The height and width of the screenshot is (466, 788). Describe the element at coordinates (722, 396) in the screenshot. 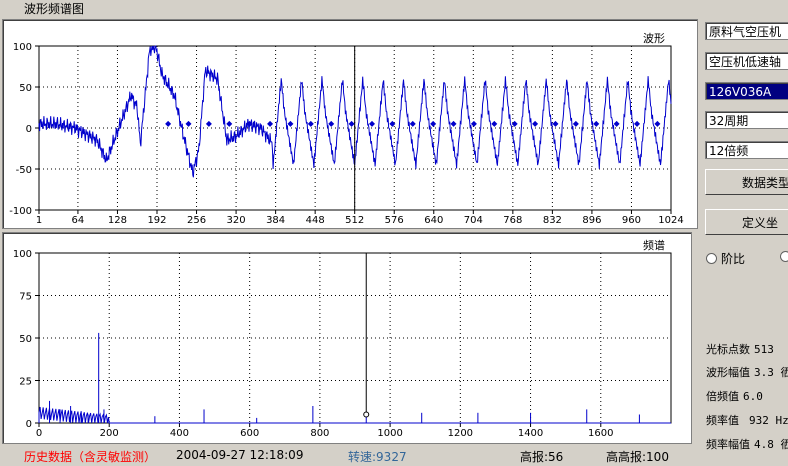

I see `multiple-value-label: 倍频值` at that location.